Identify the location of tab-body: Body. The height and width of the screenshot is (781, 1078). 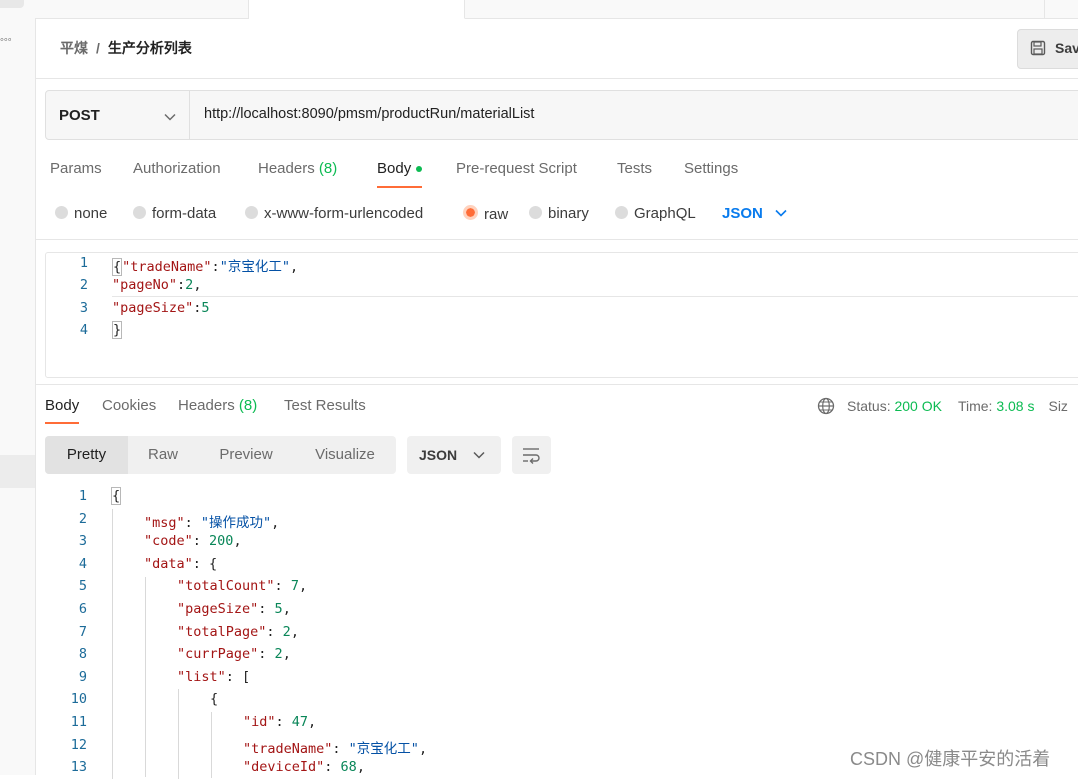
(400, 174).